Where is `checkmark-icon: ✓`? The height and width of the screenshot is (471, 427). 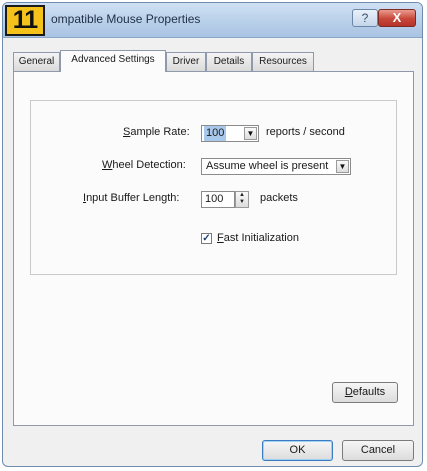 checkmark-icon: ✓ is located at coordinates (206, 238).